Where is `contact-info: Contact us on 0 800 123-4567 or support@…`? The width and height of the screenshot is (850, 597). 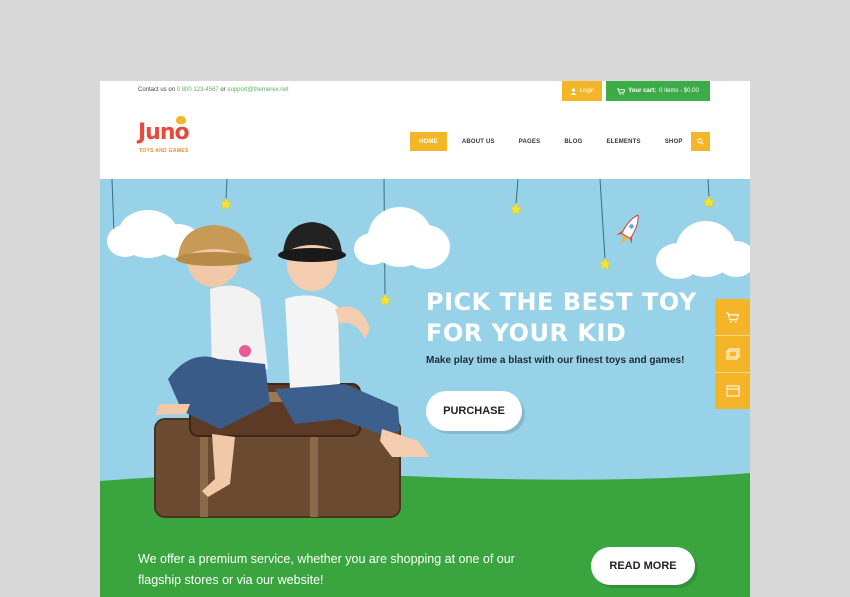
contact-info: Contact us on 0 800 123-4567 or support@… is located at coordinates (213, 90).